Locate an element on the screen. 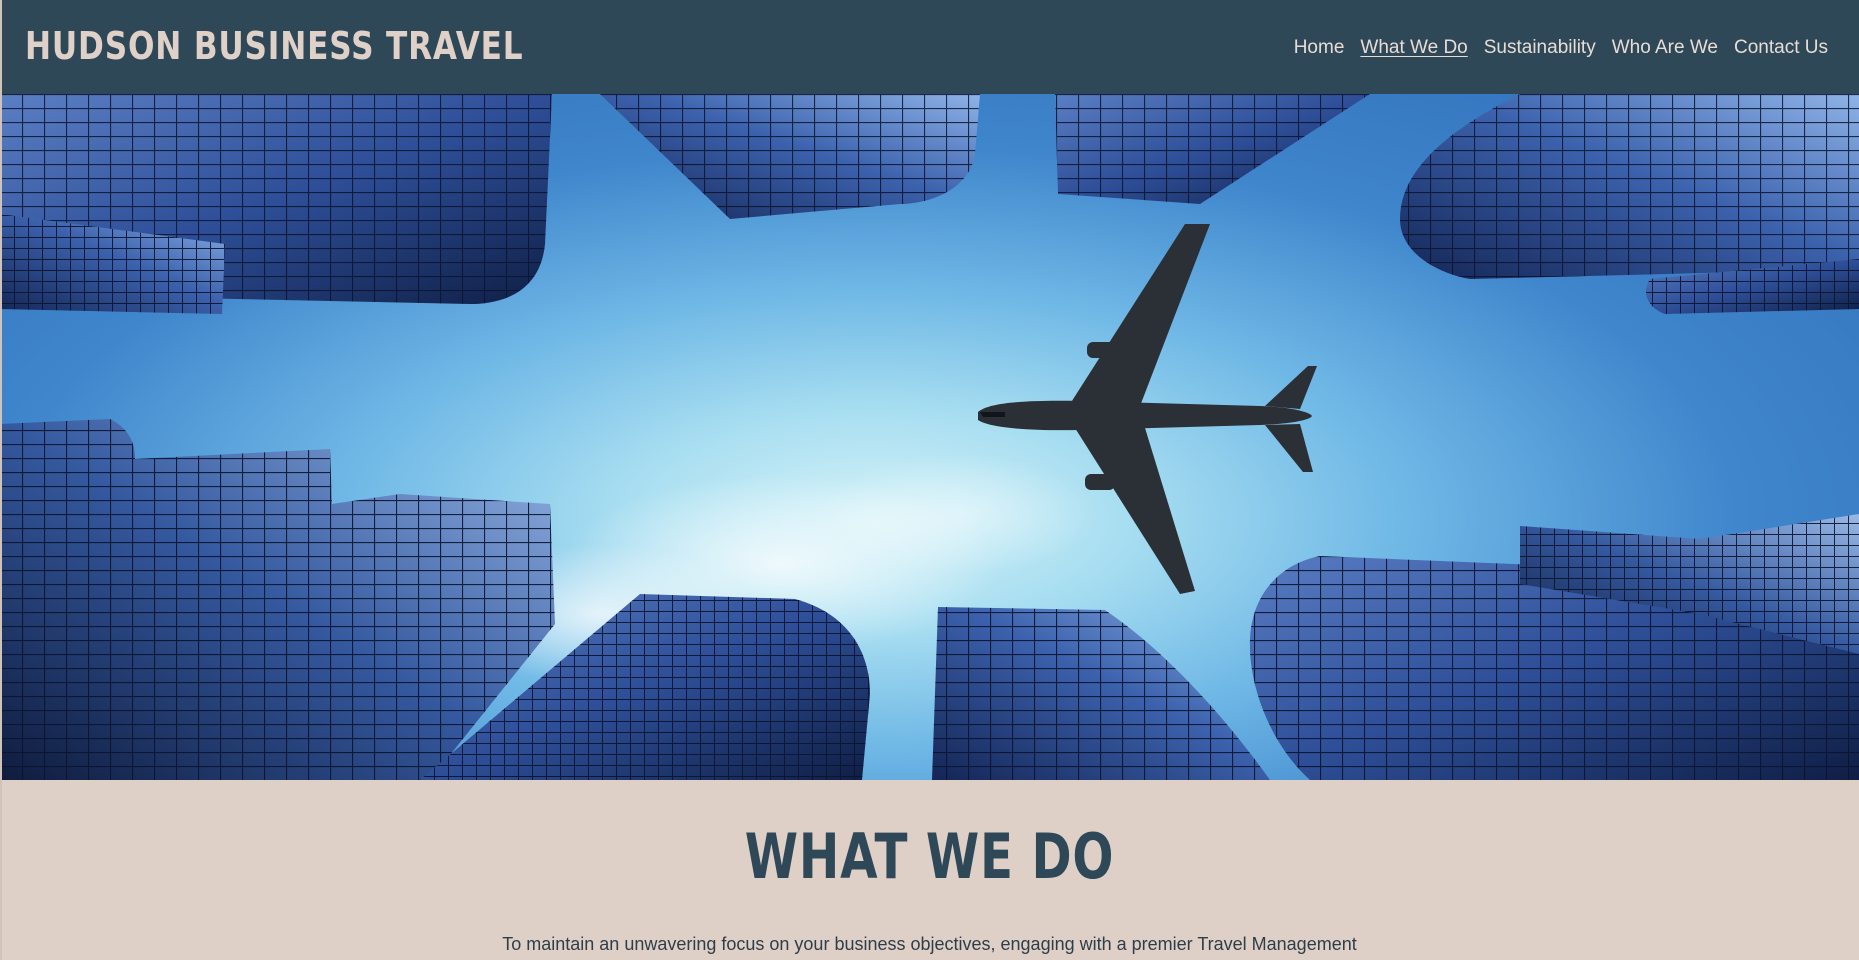  building-top-left is located at coordinates (276, 204).